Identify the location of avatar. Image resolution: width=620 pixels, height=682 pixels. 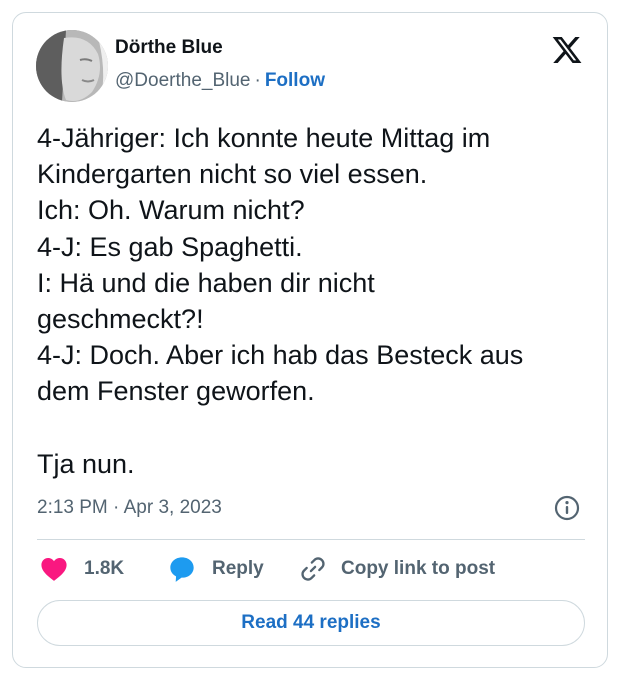
(72, 66).